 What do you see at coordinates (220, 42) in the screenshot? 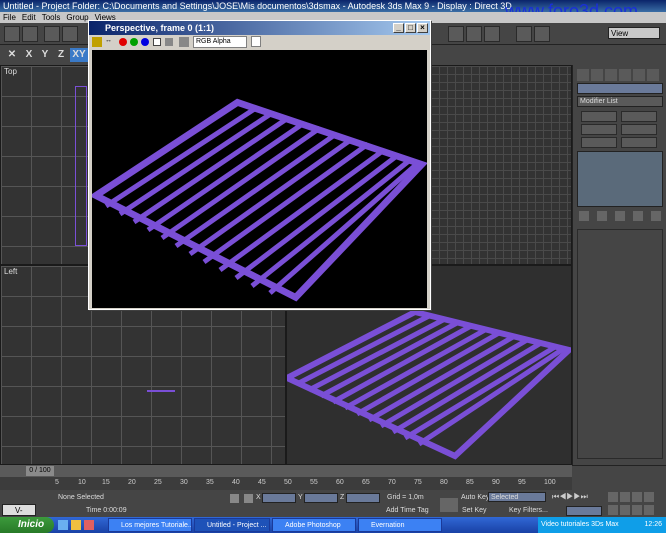
I see `channel-dropdown: RGB Alpha` at bounding box center [220, 42].